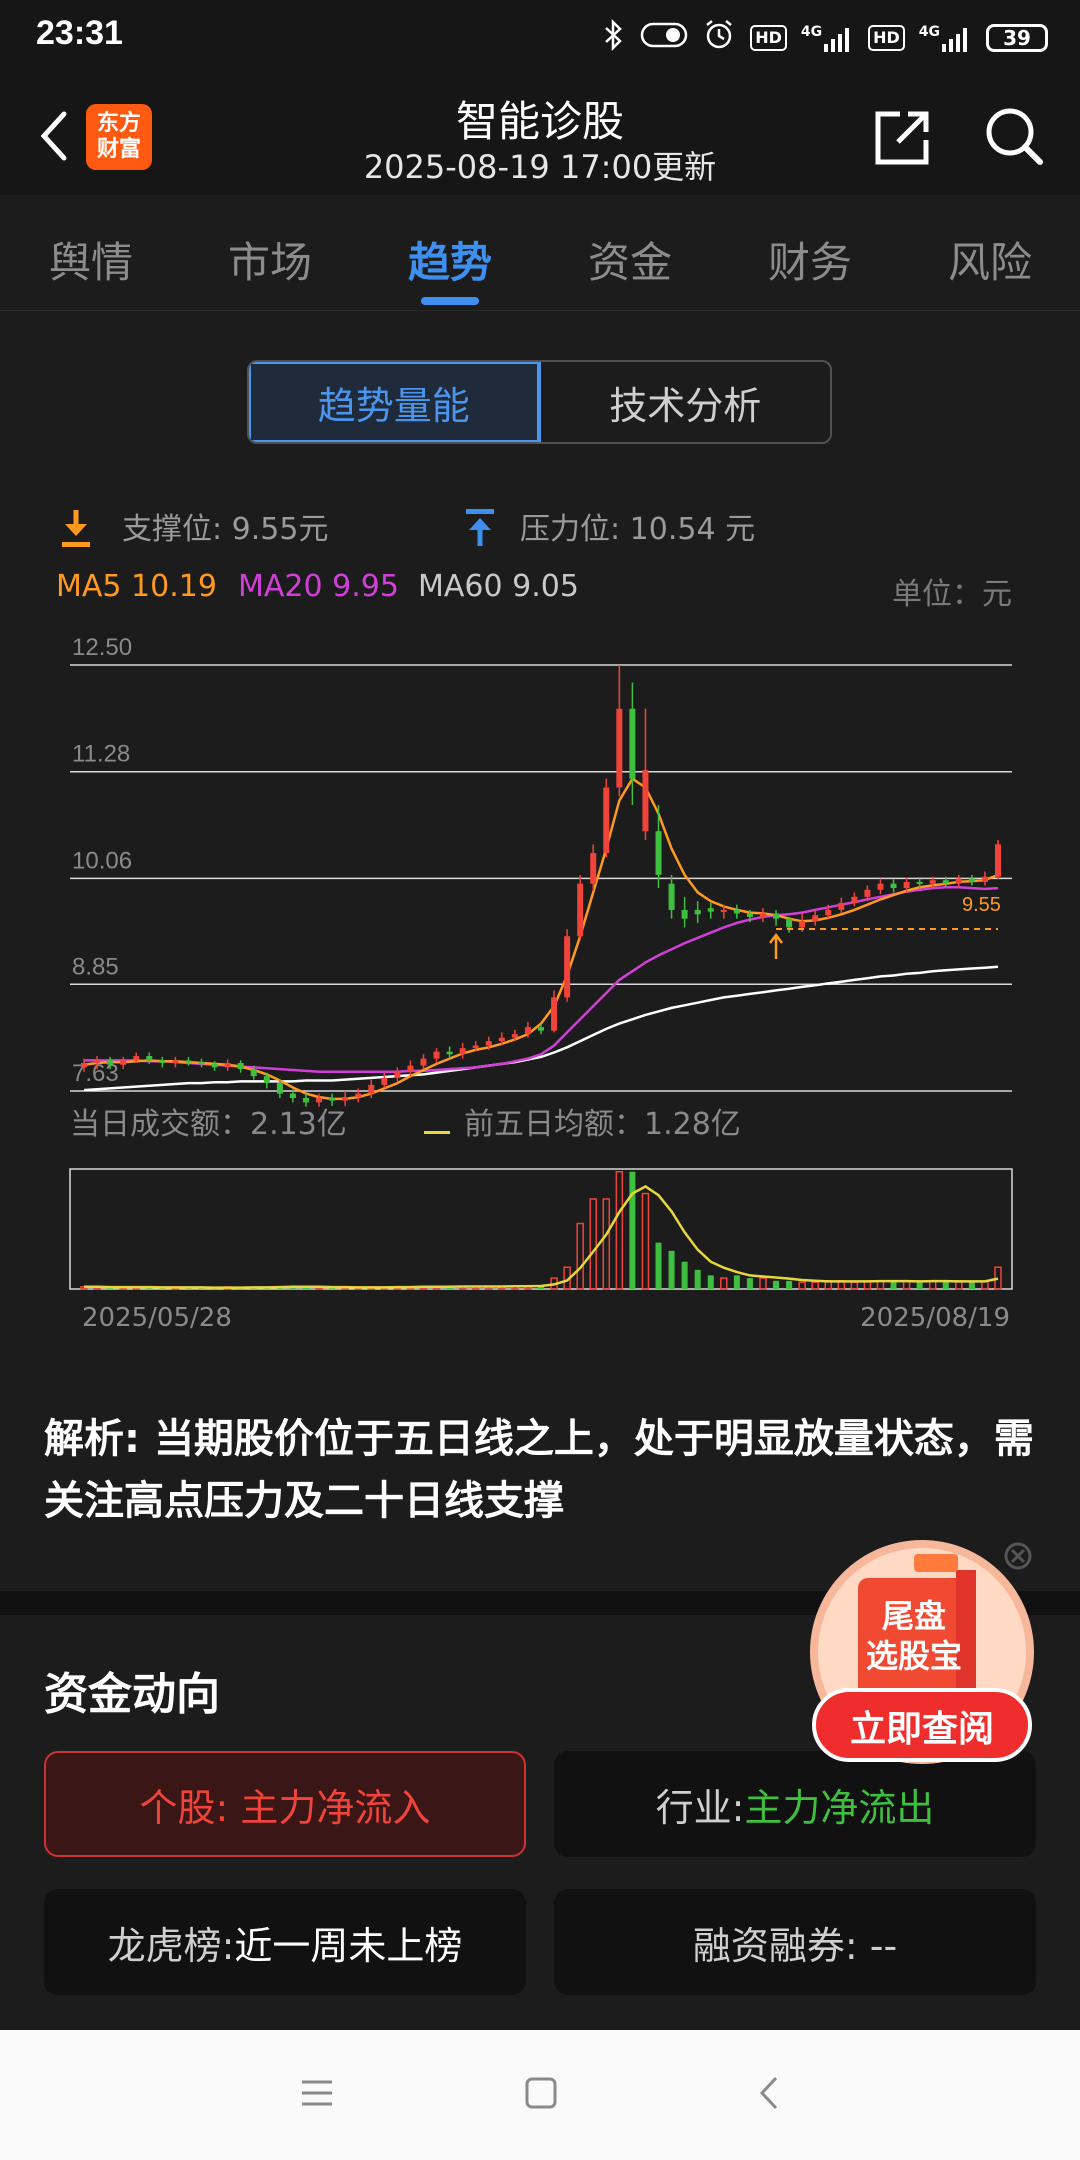  What do you see at coordinates (795, 1942) in the screenshot?
I see `margin-trading-card: 融资融券: --` at bounding box center [795, 1942].